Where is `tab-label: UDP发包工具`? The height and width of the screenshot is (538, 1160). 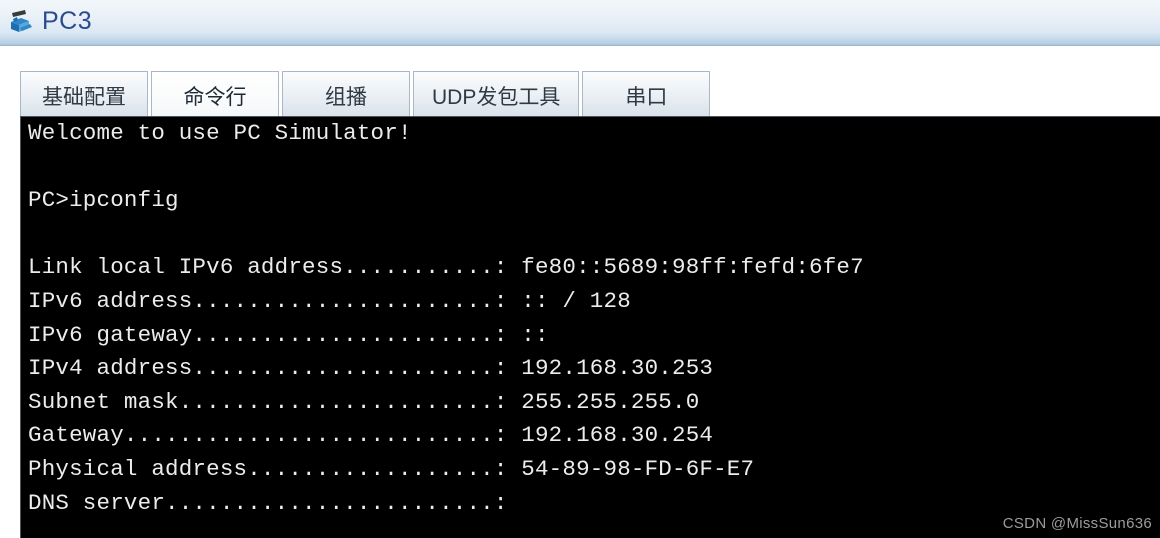
tab-label: UDP发包工具 is located at coordinates (496, 97).